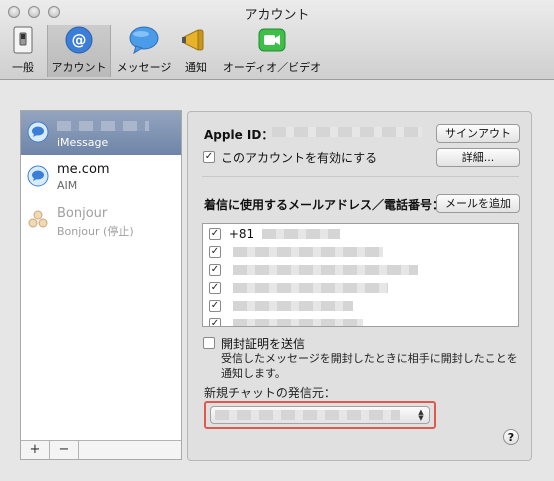 This screenshot has height=481, width=554. Describe the element at coordinates (239, 135) in the screenshot. I see `apple-id-label: Apple ID：` at that location.